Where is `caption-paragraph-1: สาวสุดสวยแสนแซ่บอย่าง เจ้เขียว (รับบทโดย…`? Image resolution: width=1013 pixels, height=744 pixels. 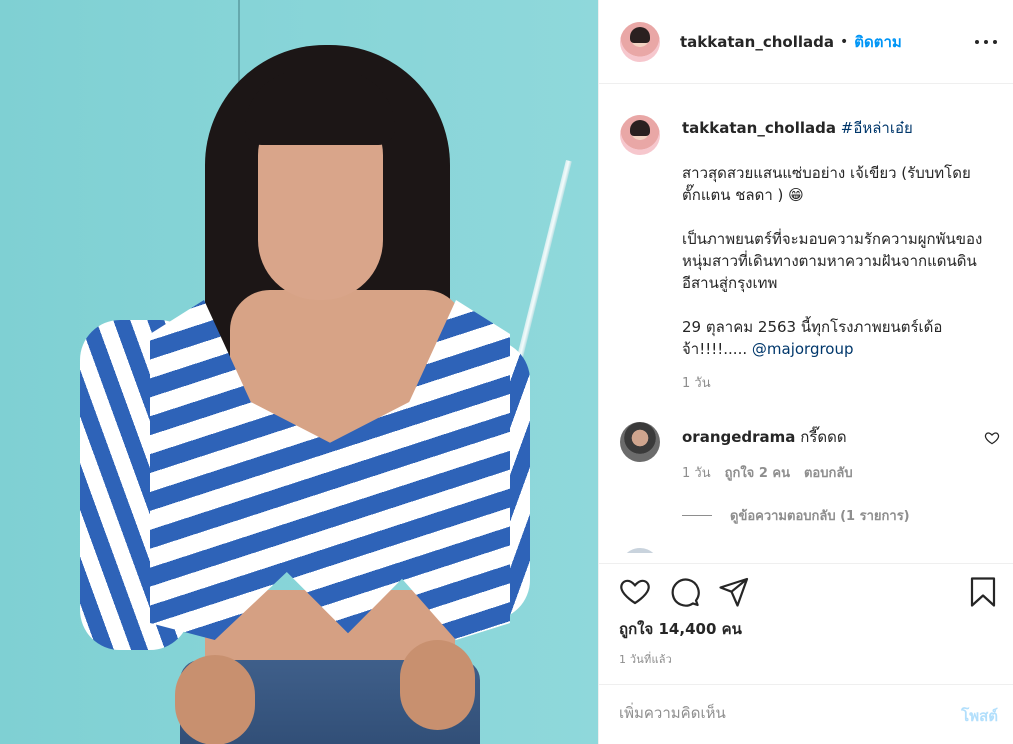
caption-paragraph-1: สาวสุดสวยแสนแซ่บอย่าง เจ้เขียว (รับบทโดย… is located at coordinates (826, 184).